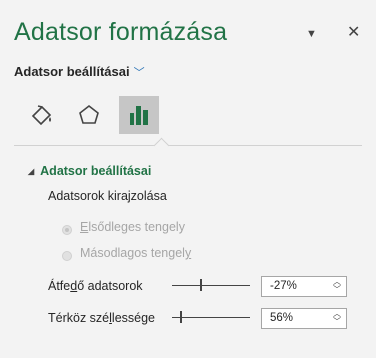 The height and width of the screenshot is (358, 376). I want to click on series-overlap-spinner: -27% ︿ ﹀, so click(304, 286).